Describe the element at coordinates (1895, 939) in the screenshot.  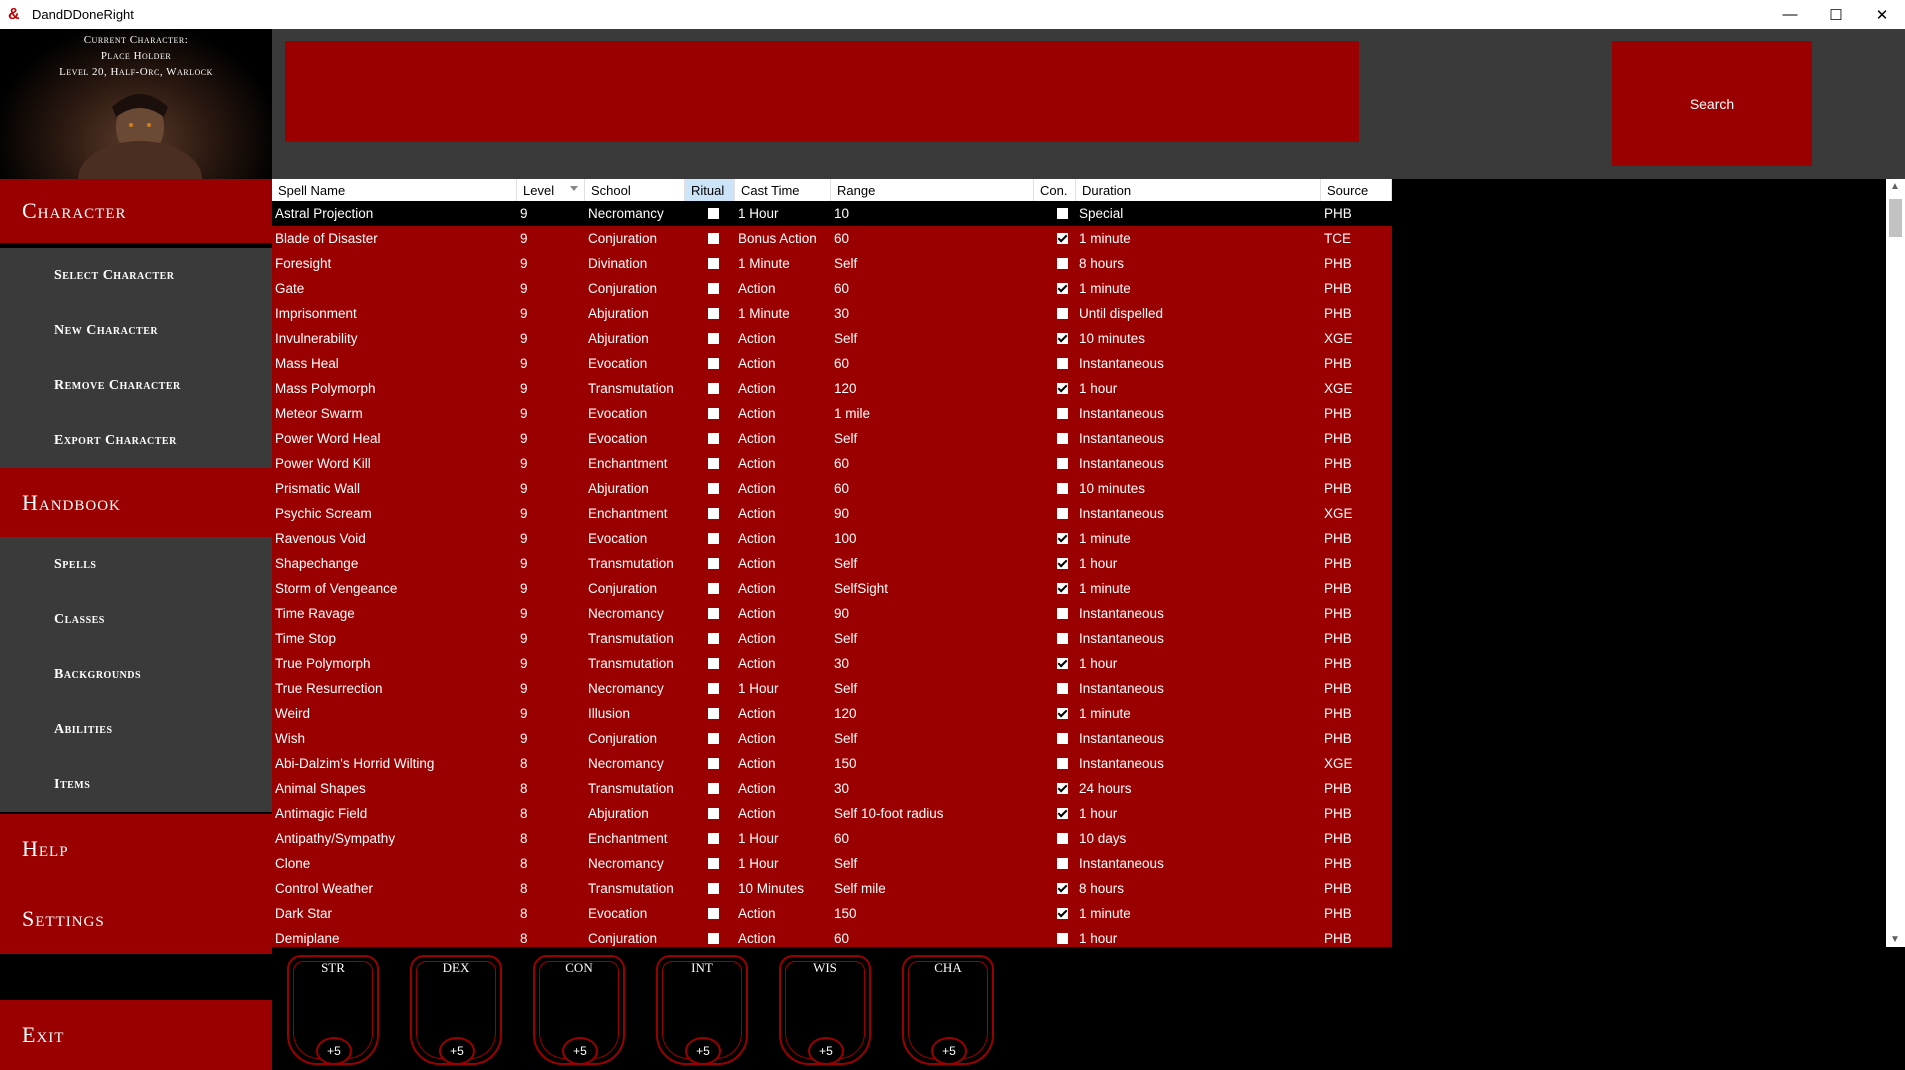
I see `scroll-down-icon: ▼` at that location.